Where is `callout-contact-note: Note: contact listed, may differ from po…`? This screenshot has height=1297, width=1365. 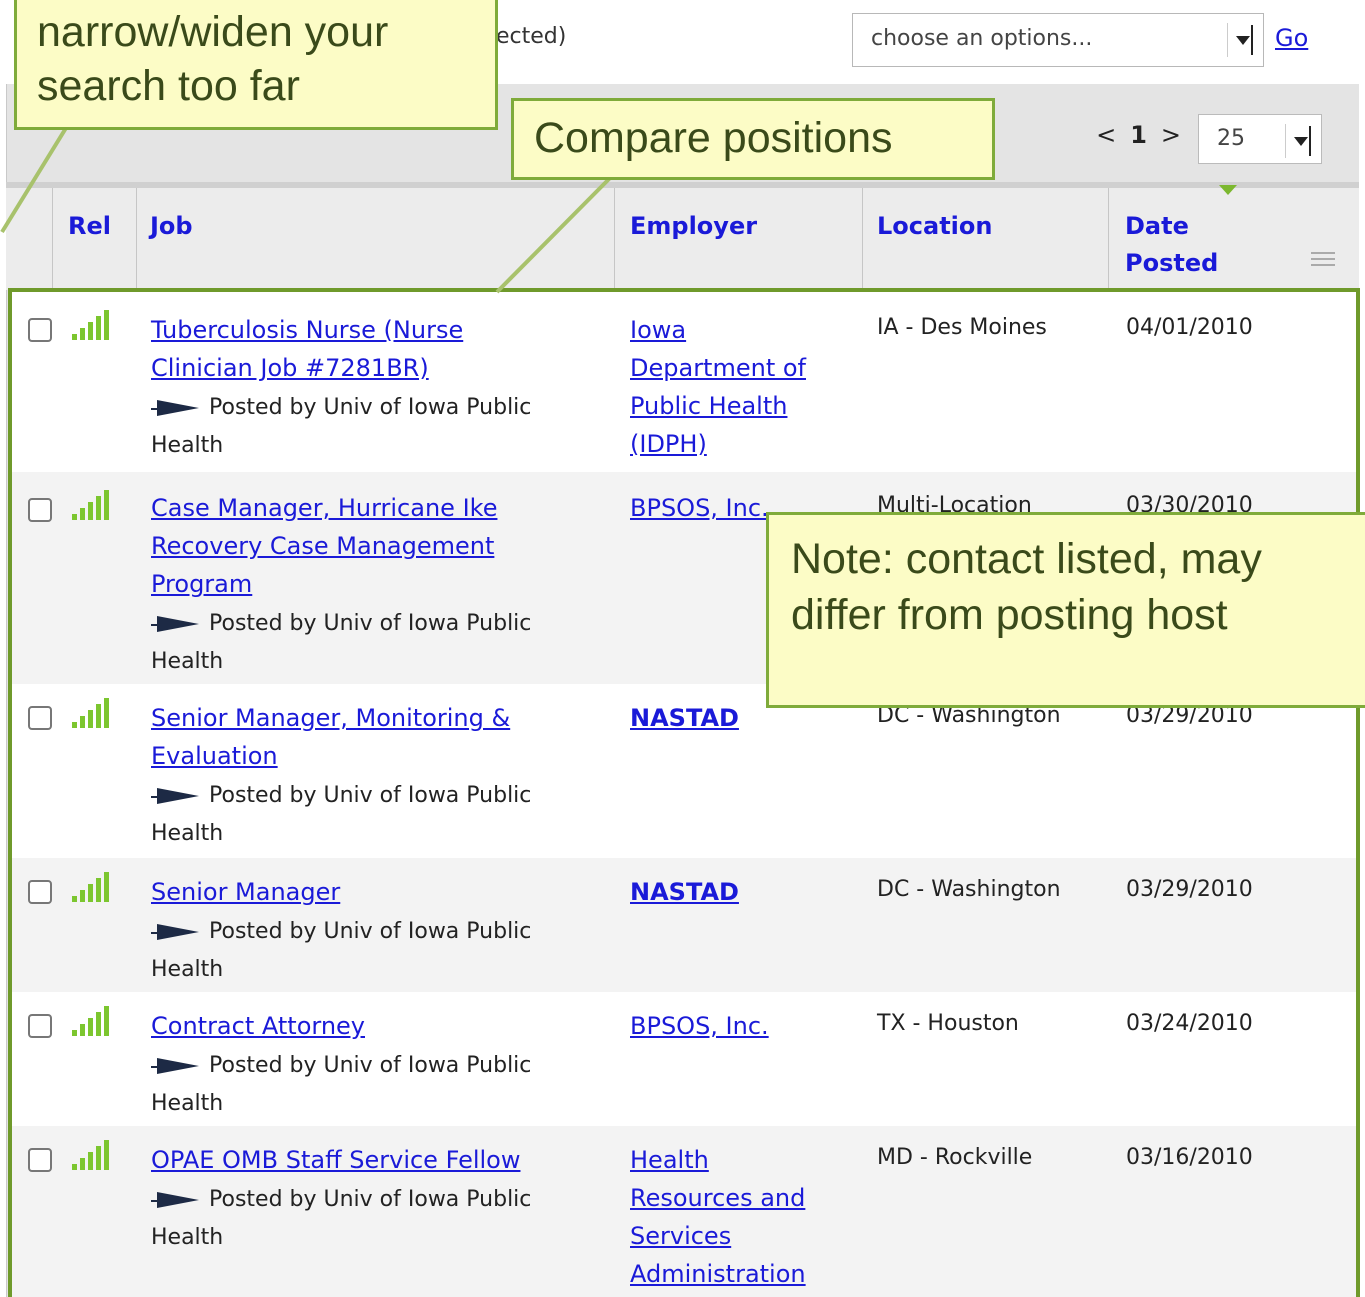
callout-contact-note: Note: contact listed, may differ from po… is located at coordinates (1065, 610).